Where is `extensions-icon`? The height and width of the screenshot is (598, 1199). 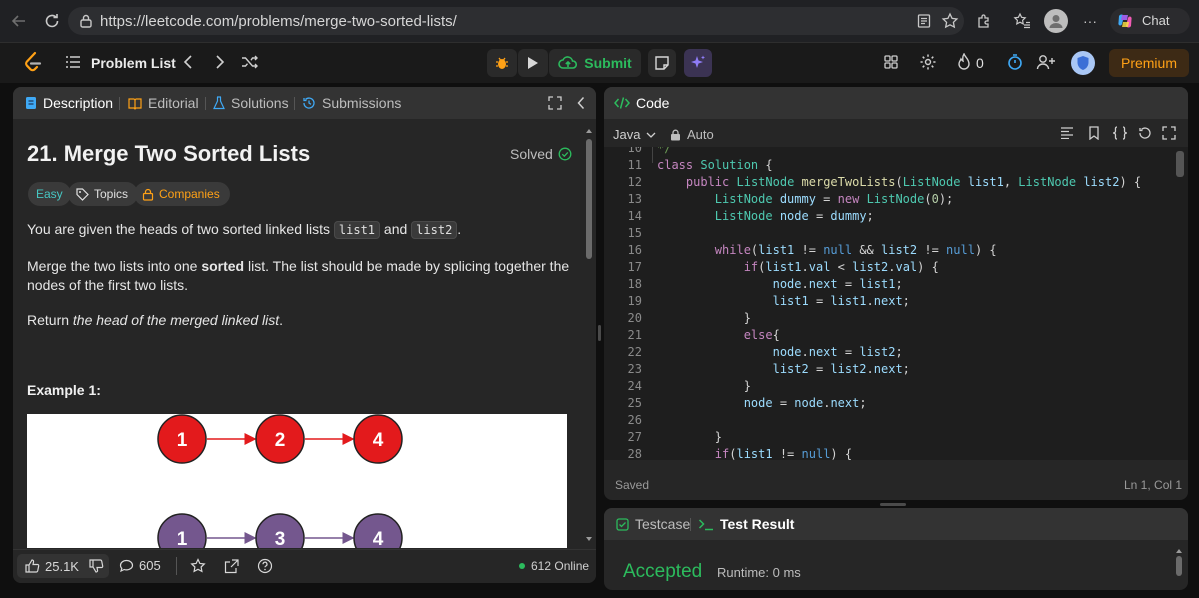 extensions-icon is located at coordinates (984, 21).